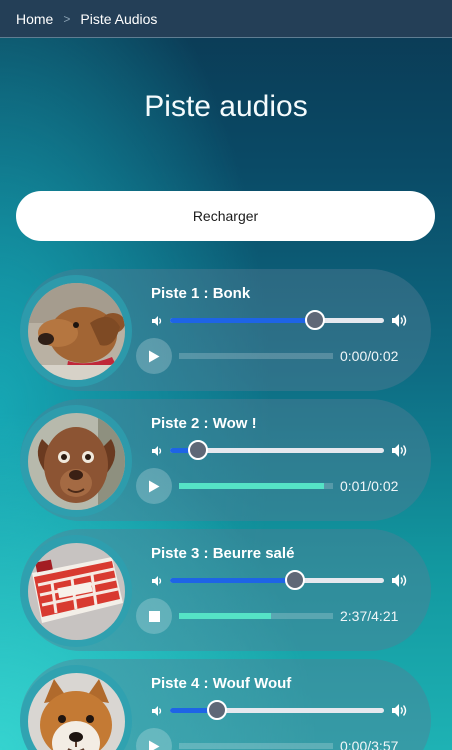 The width and height of the screenshot is (452, 750). What do you see at coordinates (369, 486) in the screenshot?
I see `time-display: 0:01/0:02` at bounding box center [369, 486].